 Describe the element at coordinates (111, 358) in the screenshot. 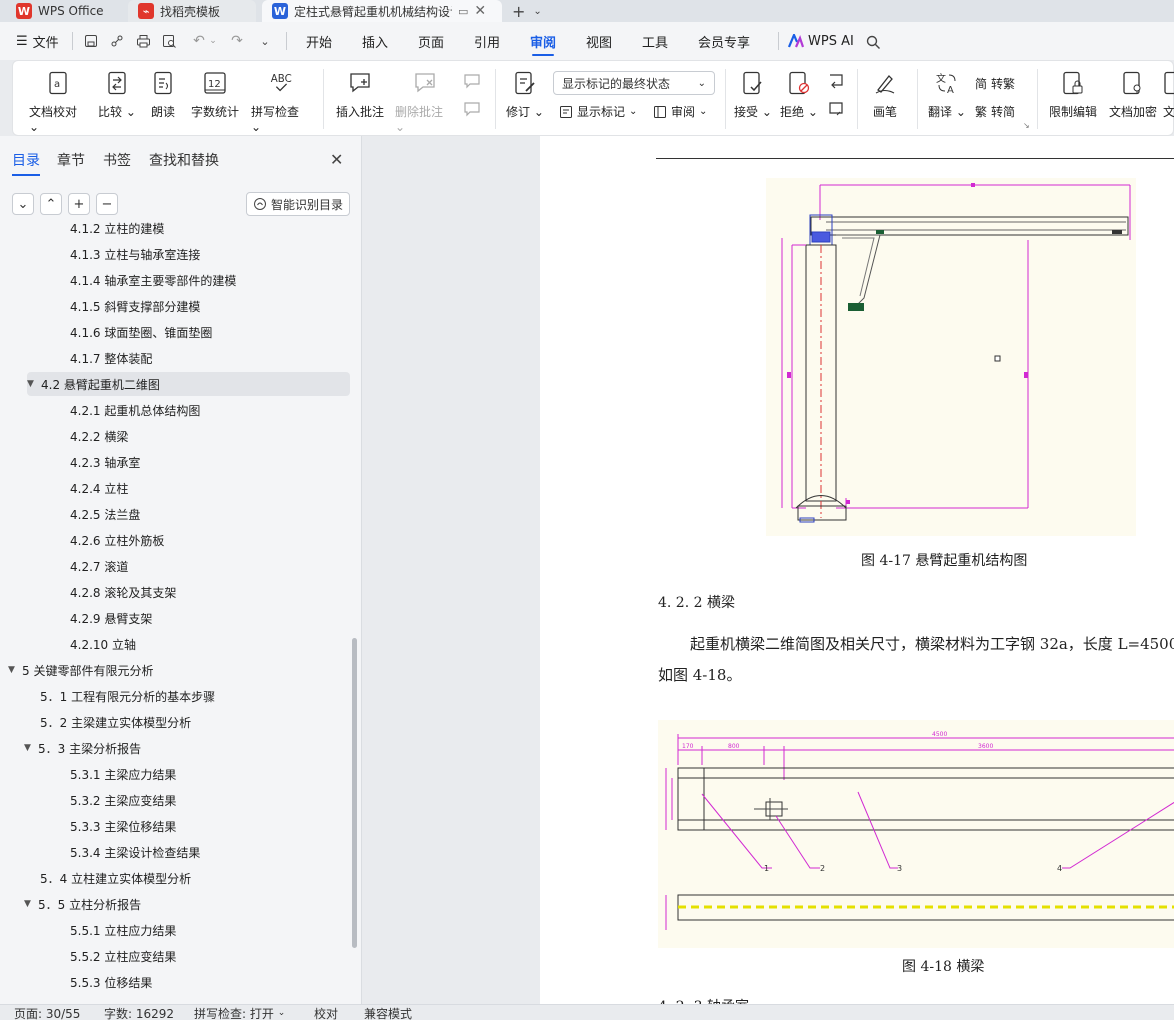

I see `toc-item: 4.1.7 整体装配` at that location.